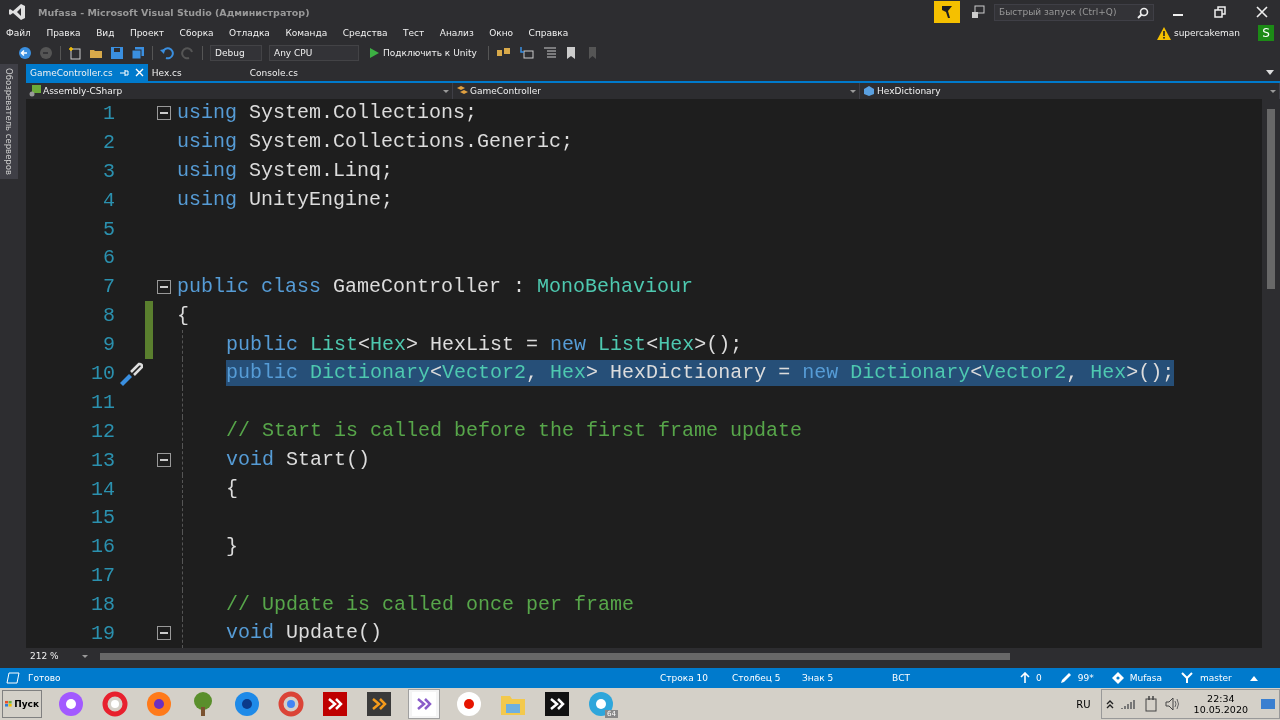 The image size is (1280, 720). Describe the element at coordinates (1085, 678) in the screenshot. I see `changes-count: 99*` at that location.